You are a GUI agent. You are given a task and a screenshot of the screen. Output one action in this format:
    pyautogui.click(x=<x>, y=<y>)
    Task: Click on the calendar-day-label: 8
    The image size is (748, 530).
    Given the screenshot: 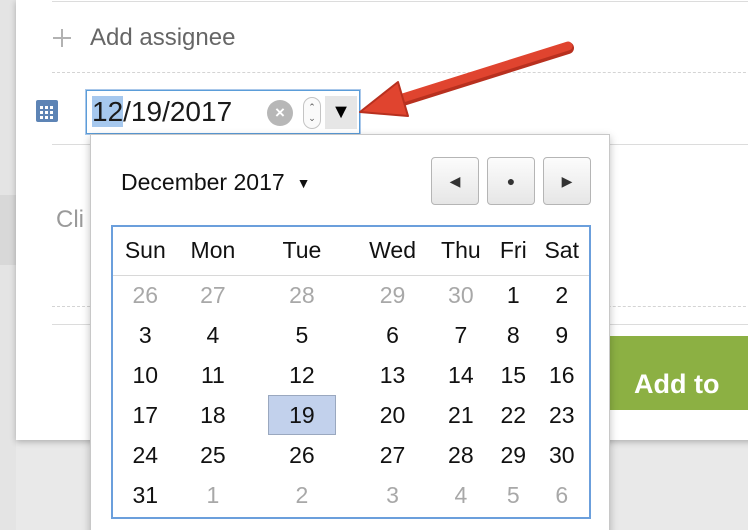 What is the action you would take?
    pyautogui.click(x=513, y=335)
    